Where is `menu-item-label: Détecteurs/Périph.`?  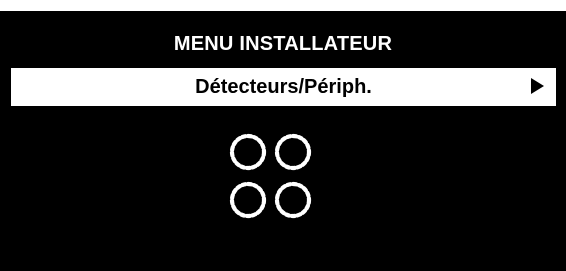 menu-item-label: Détecteurs/Périph. is located at coordinates (283, 87).